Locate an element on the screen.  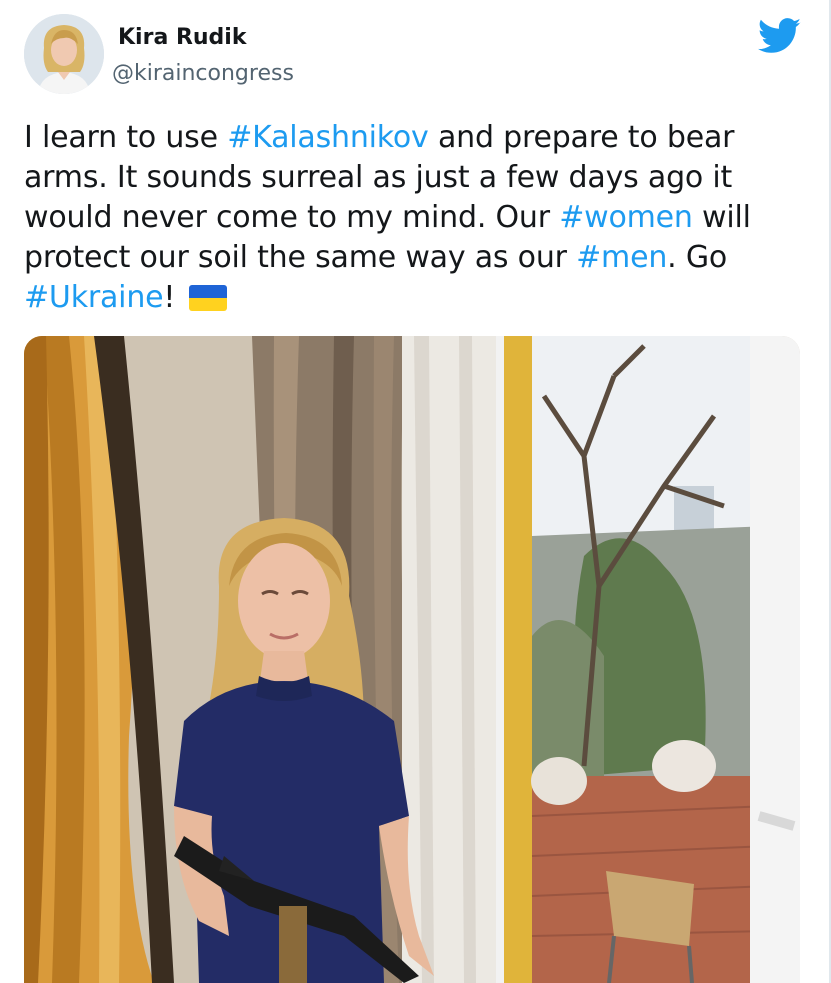
hashtag-men: #men is located at coordinates (621, 257).